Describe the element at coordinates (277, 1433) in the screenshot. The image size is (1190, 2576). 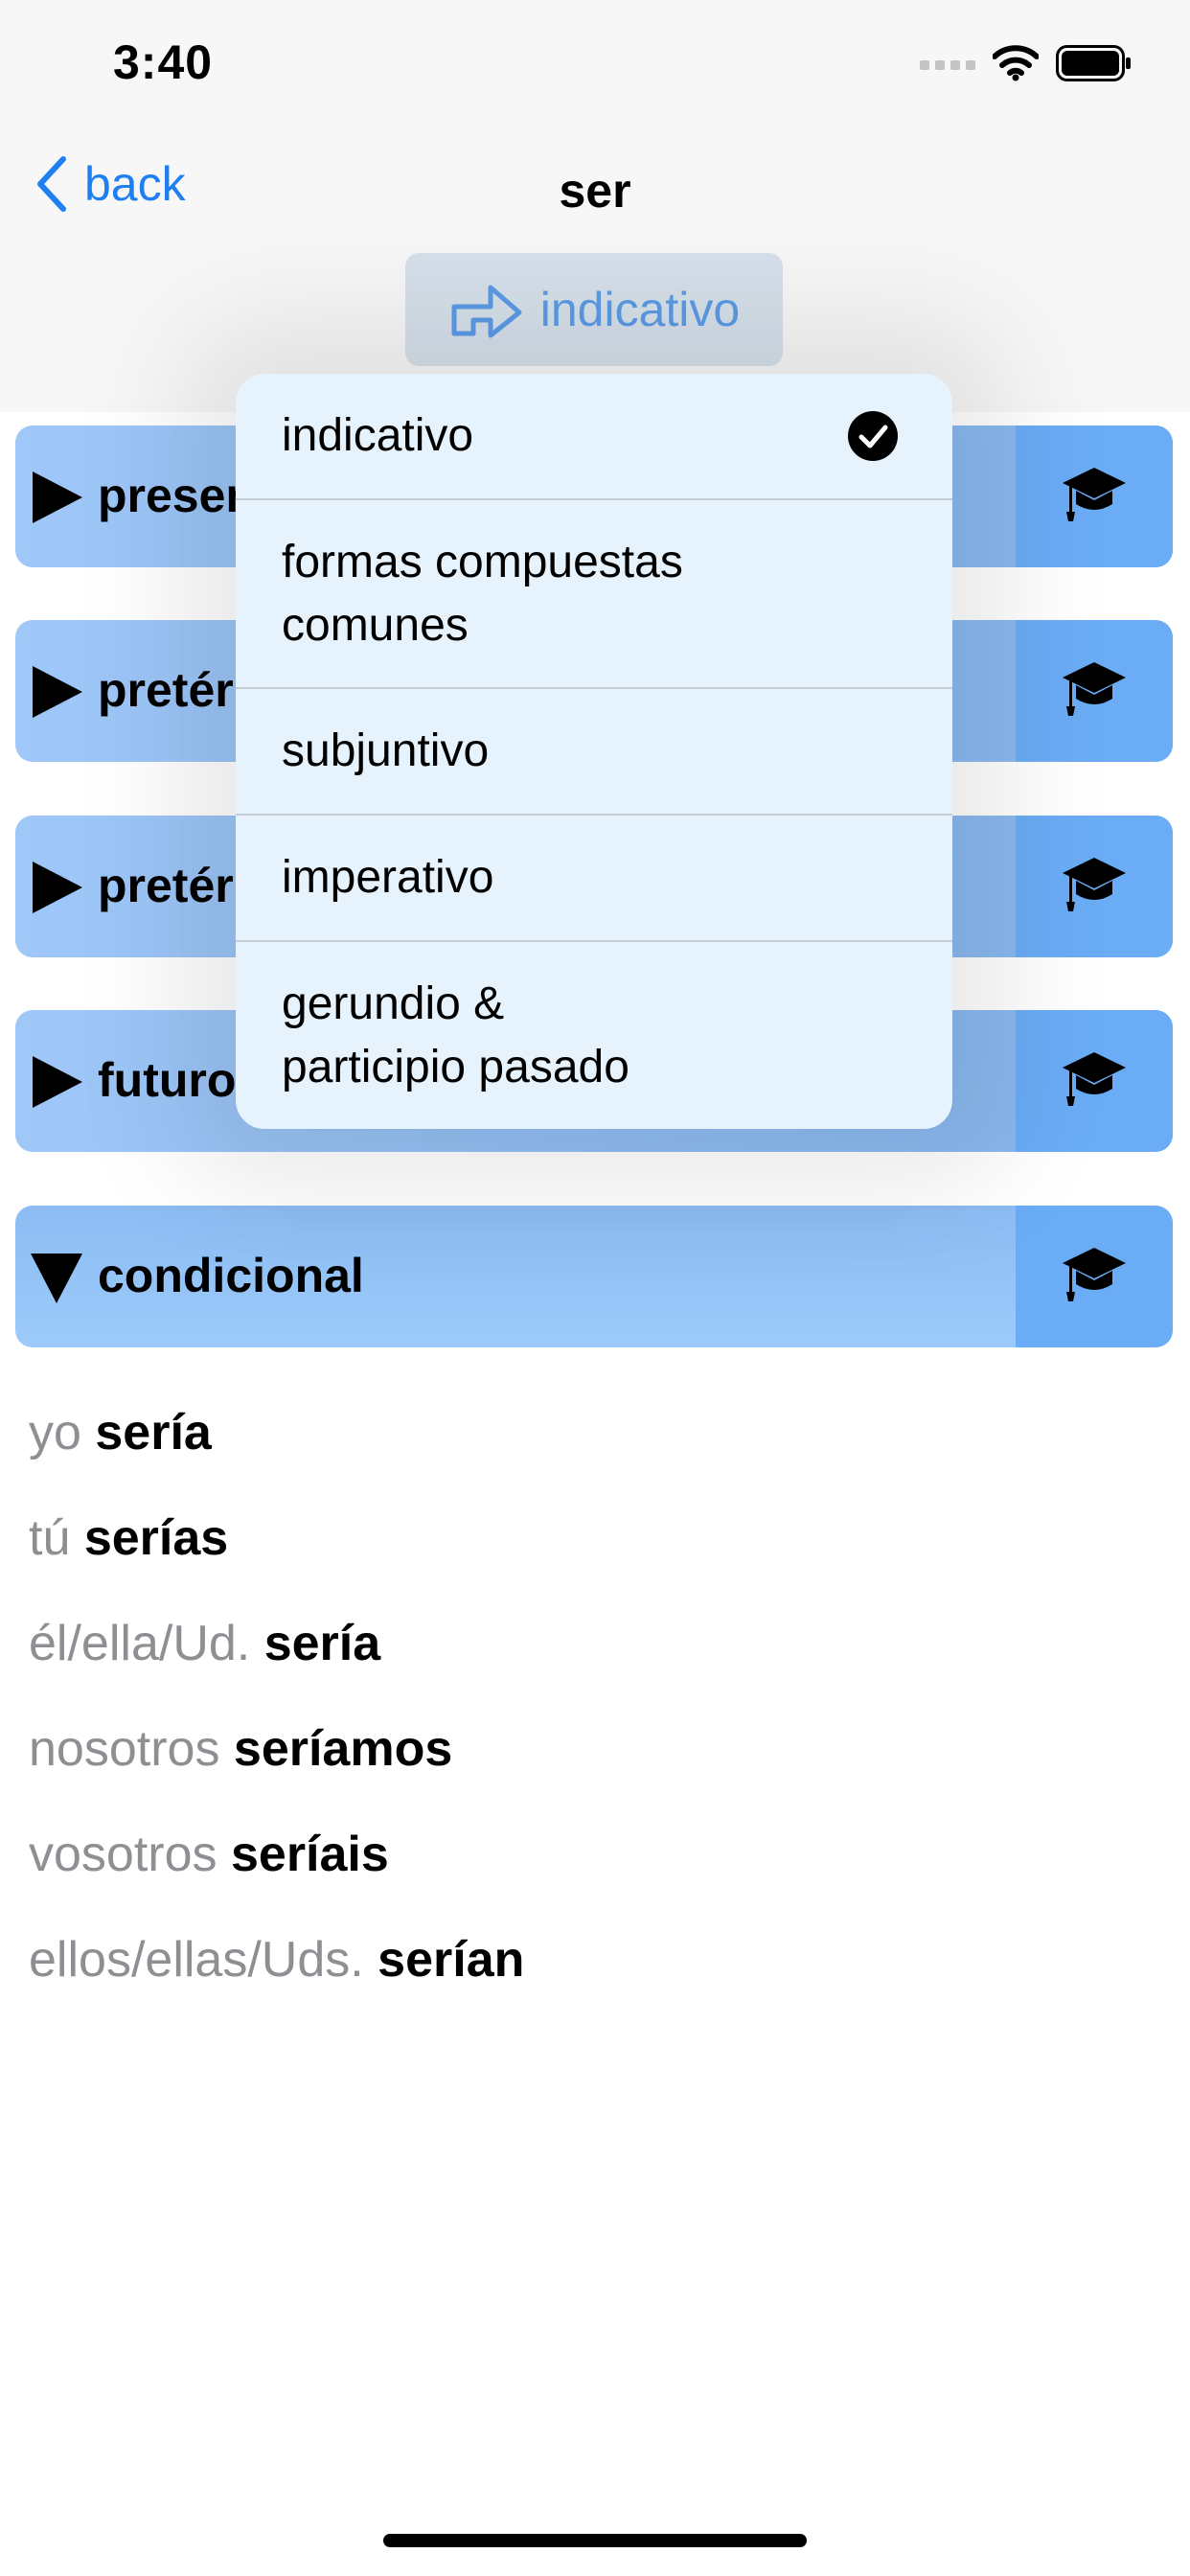
I see `conjugation-row: yo sería` at that location.